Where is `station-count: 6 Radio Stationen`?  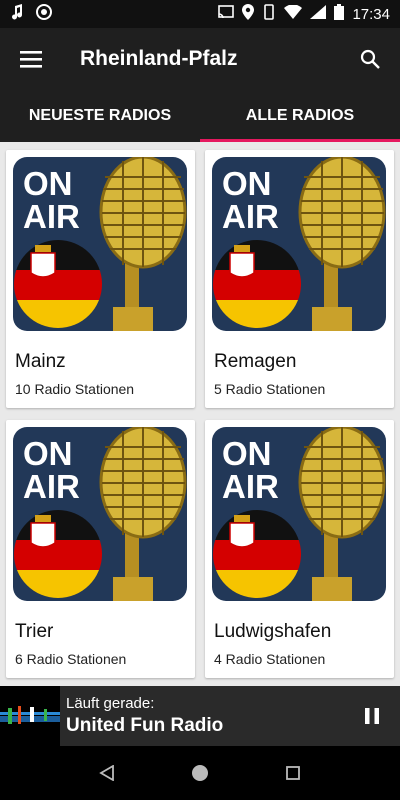
station-count: 6 Radio Stationen is located at coordinates (71, 659).